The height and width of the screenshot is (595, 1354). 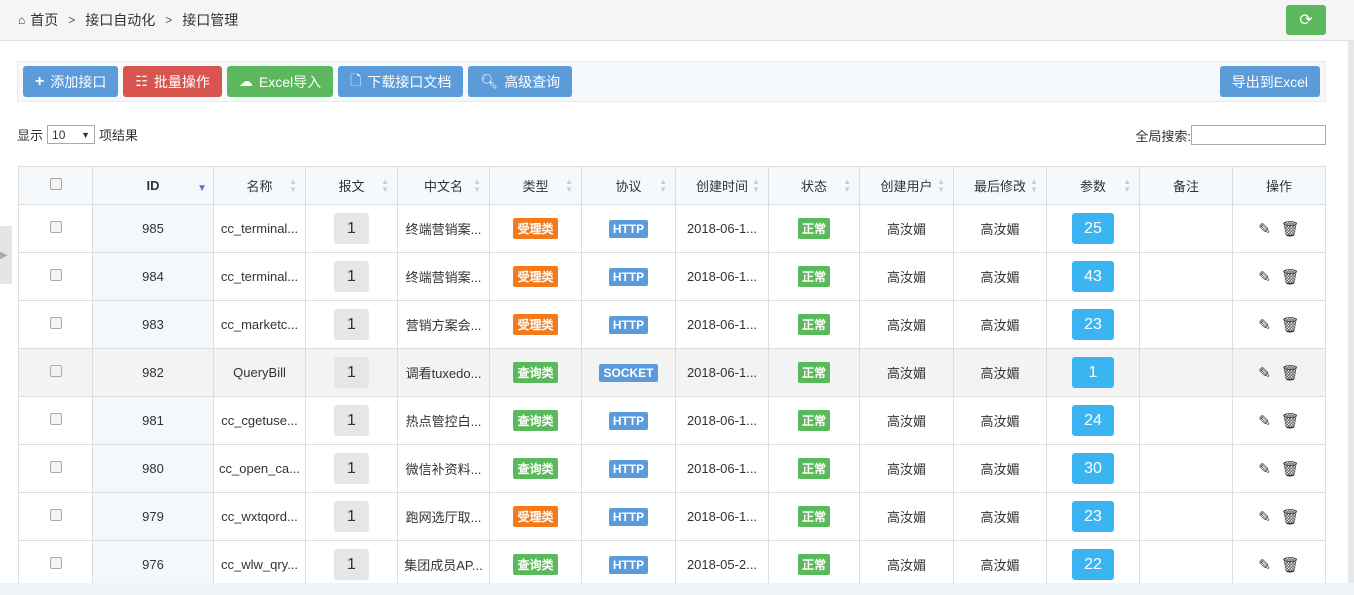 I want to click on column-header-2: 报文 ▲ ▼, so click(x=351, y=185).